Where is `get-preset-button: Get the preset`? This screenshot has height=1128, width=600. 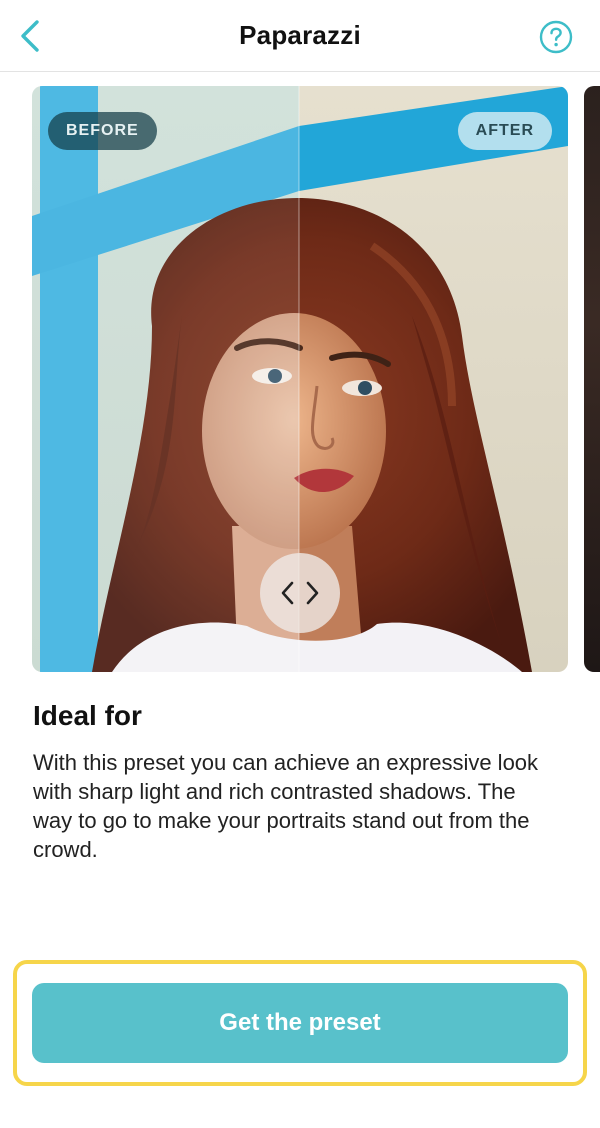
get-preset-button: Get the preset is located at coordinates (300, 1023).